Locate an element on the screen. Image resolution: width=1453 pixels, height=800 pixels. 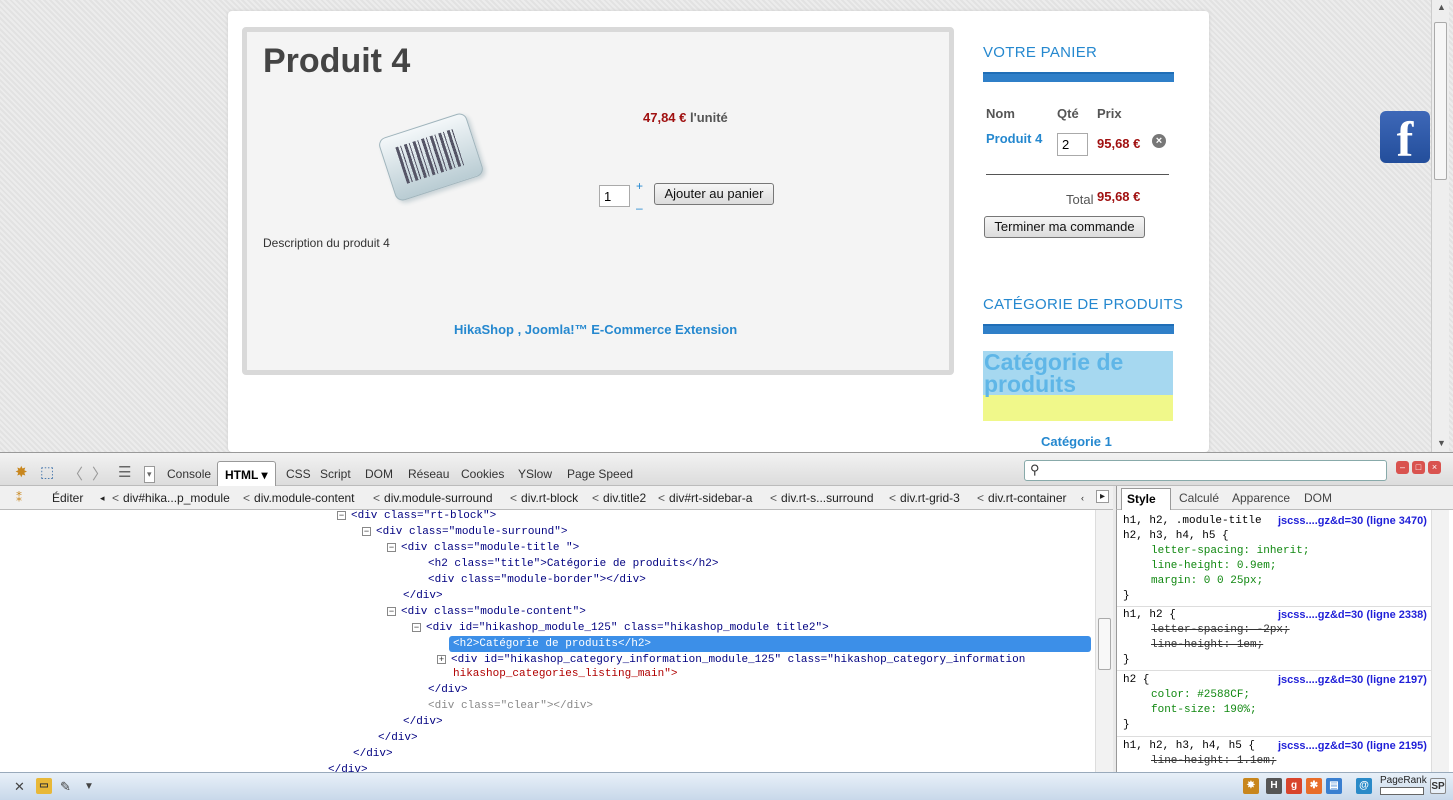
unit-price: 47,84 € l'unité is located at coordinates (685, 117).